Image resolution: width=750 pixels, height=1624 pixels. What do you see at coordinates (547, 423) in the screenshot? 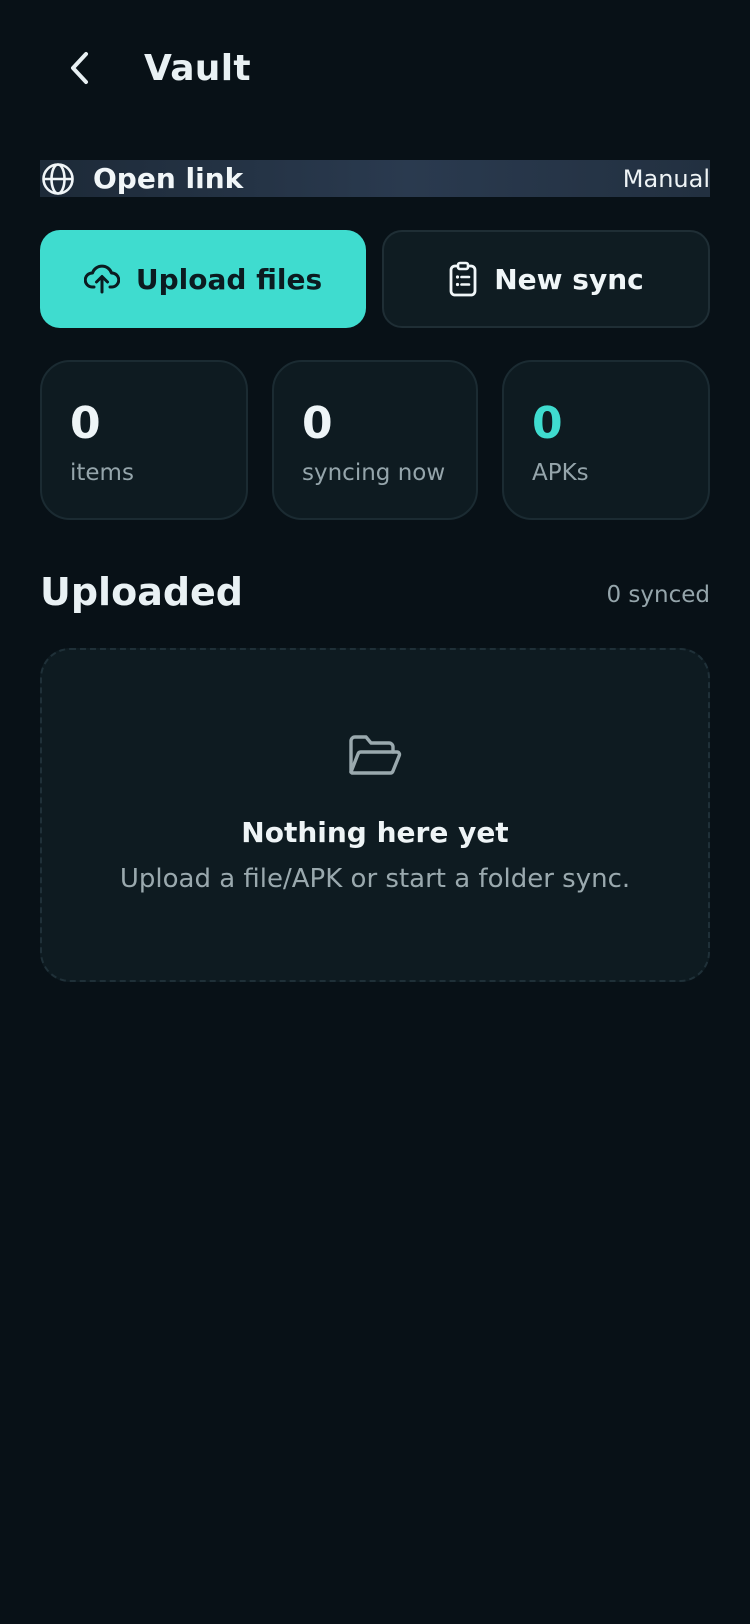
I see `stat-apks-value: 0` at bounding box center [547, 423].